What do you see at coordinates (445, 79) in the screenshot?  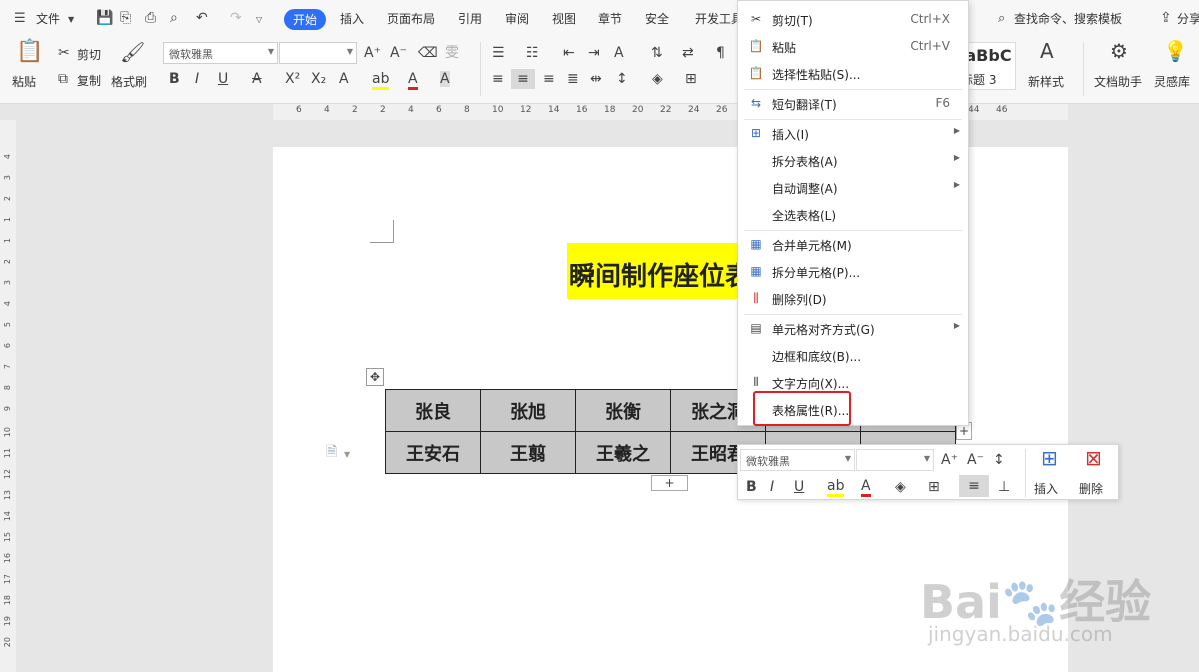 I see `char-shading-icon: A` at bounding box center [445, 79].